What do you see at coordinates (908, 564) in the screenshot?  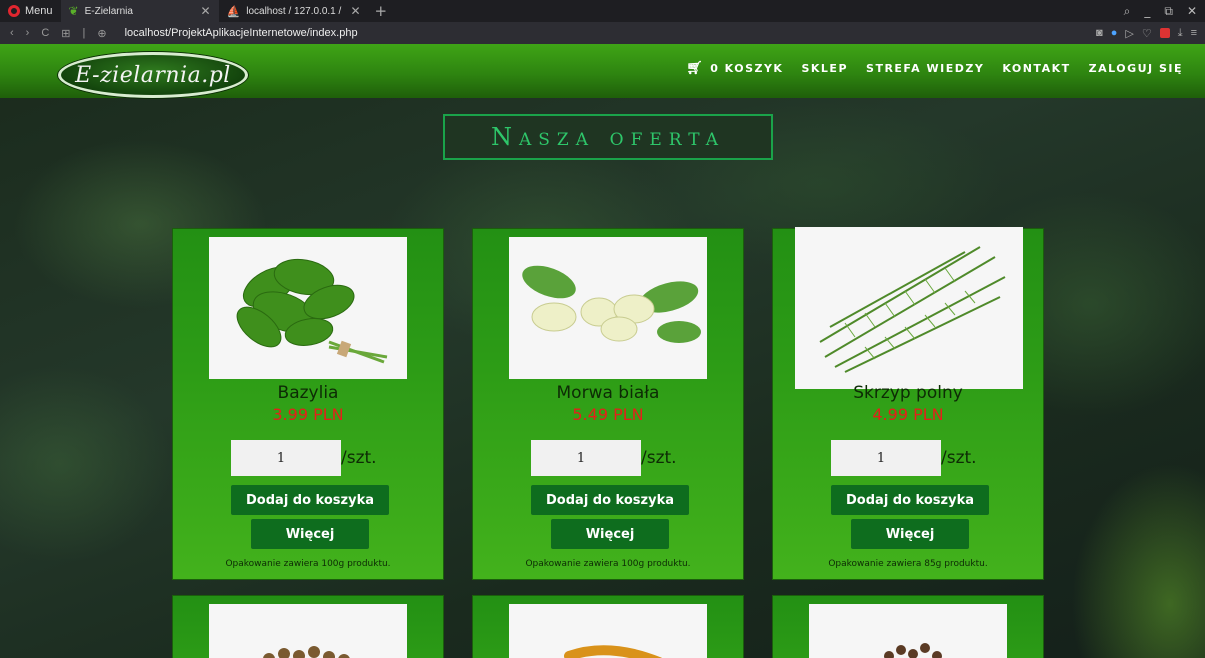 I see `package-note: Opakowanie zawiera 85g produktu.` at bounding box center [908, 564].